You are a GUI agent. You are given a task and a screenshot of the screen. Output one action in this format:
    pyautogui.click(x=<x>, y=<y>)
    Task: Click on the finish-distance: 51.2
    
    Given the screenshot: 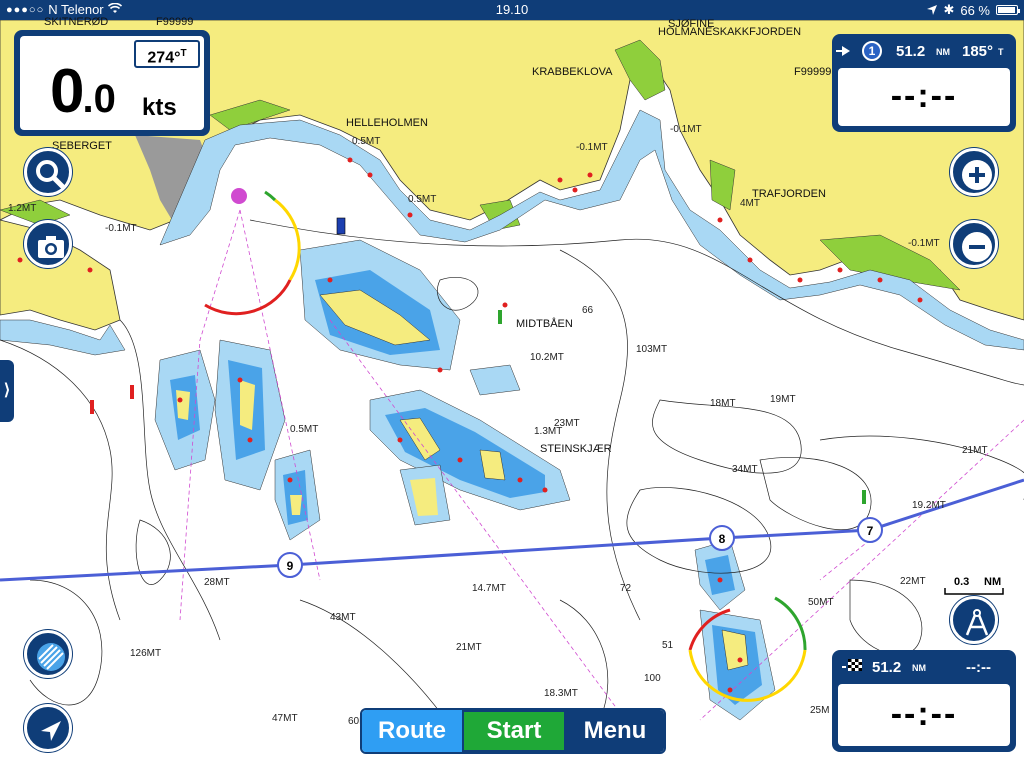 What is the action you would take?
    pyautogui.click(x=887, y=667)
    